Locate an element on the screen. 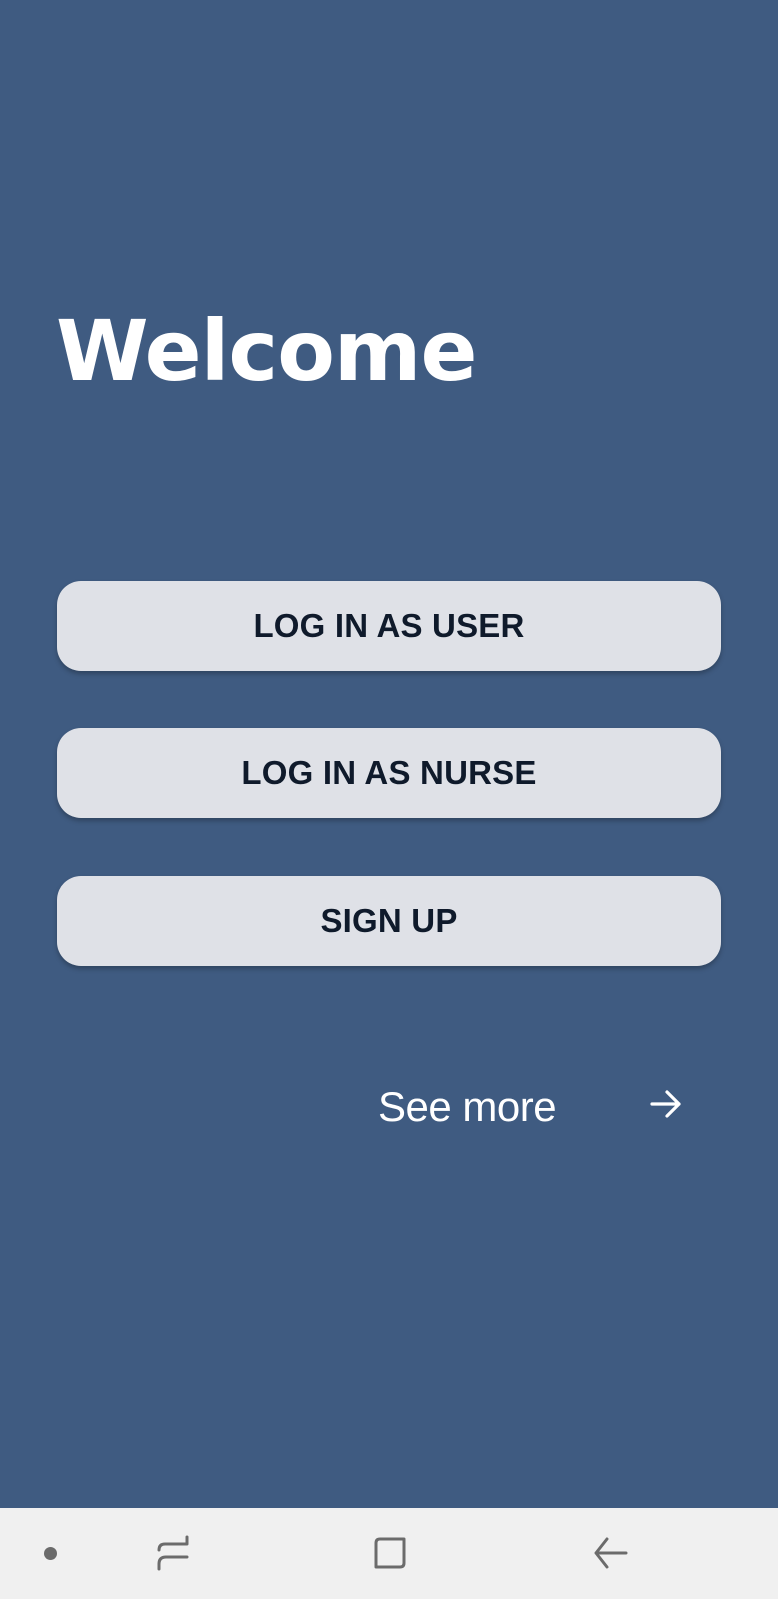 The image size is (778, 1599). login-as-user-button: LOG IN AS USER is located at coordinates (389, 626).